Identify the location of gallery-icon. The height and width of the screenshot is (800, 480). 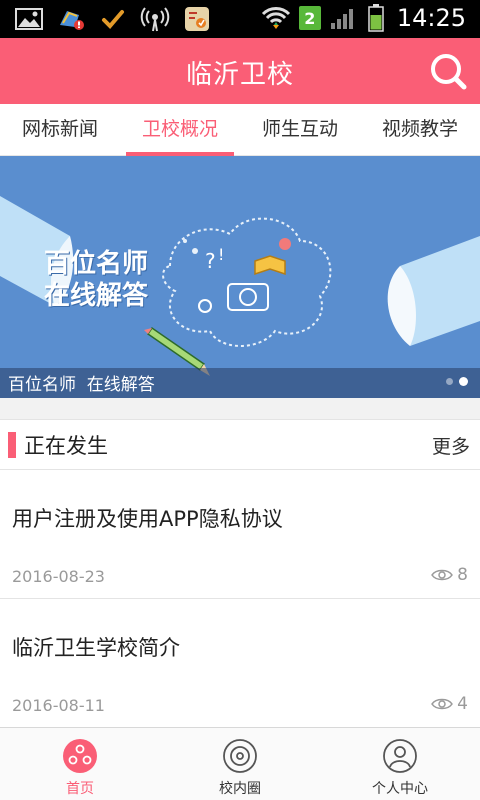
(29, 19).